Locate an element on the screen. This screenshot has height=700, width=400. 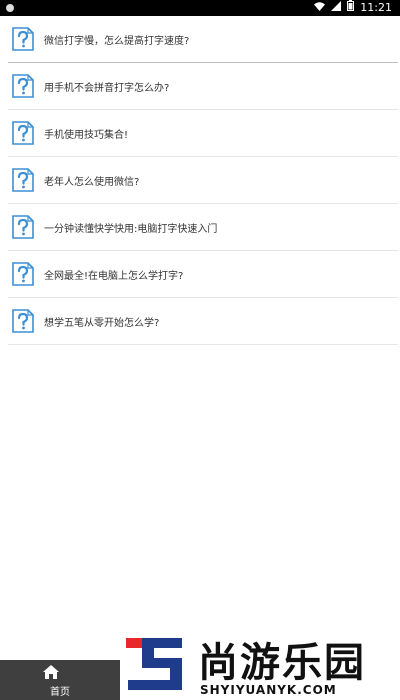
list-item: 想学五笔从零开始怎么学? is located at coordinates (203, 321).